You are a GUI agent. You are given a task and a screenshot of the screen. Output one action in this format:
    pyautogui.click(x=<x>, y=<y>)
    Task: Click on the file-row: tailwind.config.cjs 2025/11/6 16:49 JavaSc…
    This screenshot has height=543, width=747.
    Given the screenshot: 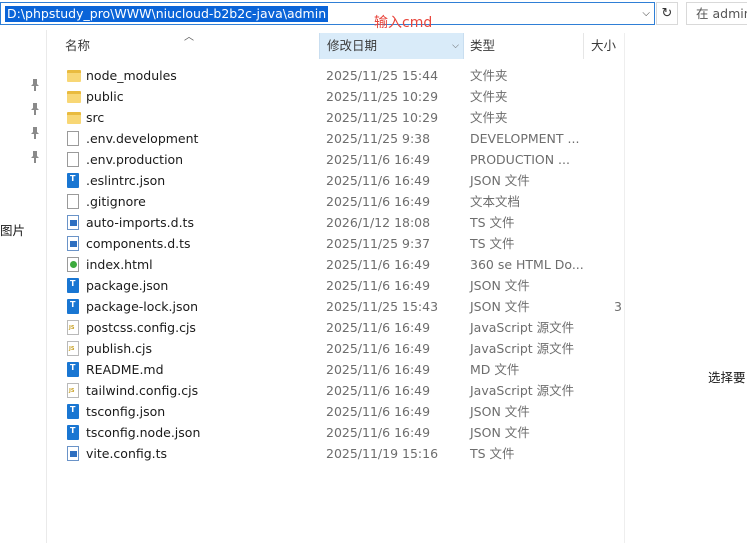 What is the action you would take?
    pyautogui.click(x=335, y=390)
    